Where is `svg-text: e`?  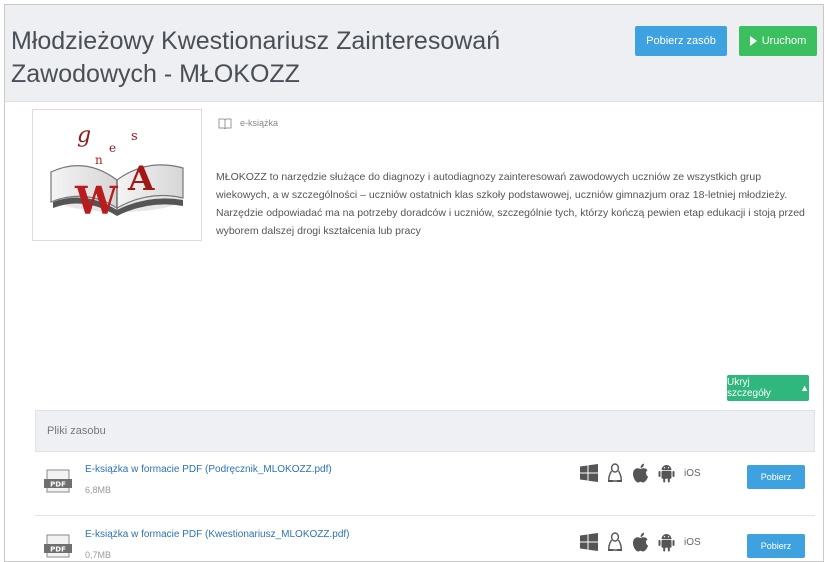
svg-text: e is located at coordinates (112, 148).